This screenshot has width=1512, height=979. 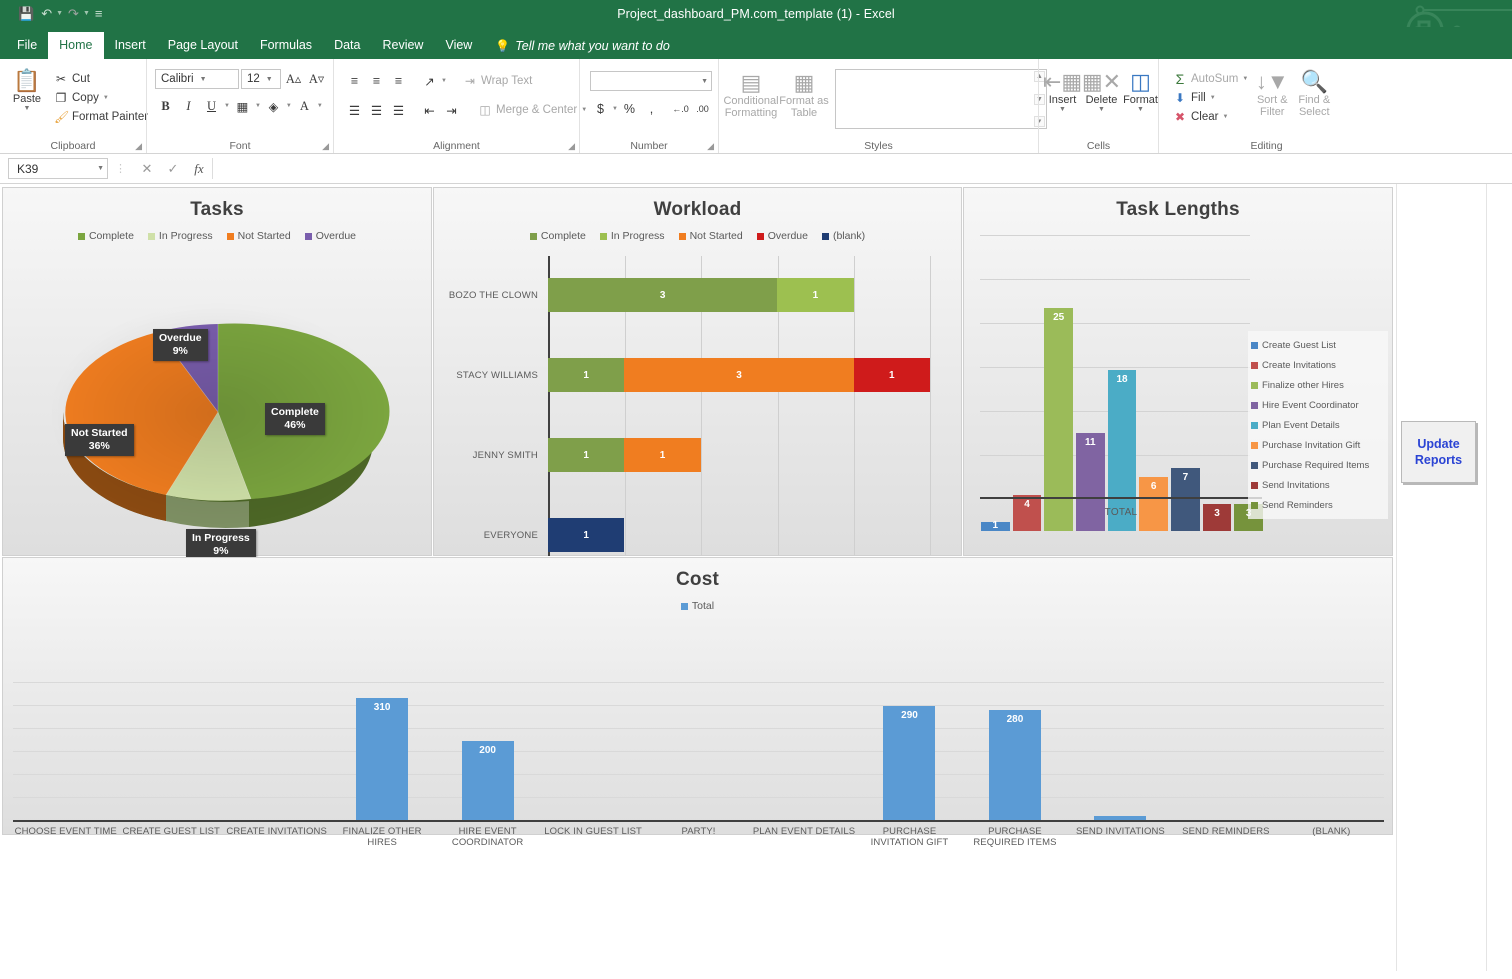 I want to click on cost-column: 200, so click(x=487, y=780).